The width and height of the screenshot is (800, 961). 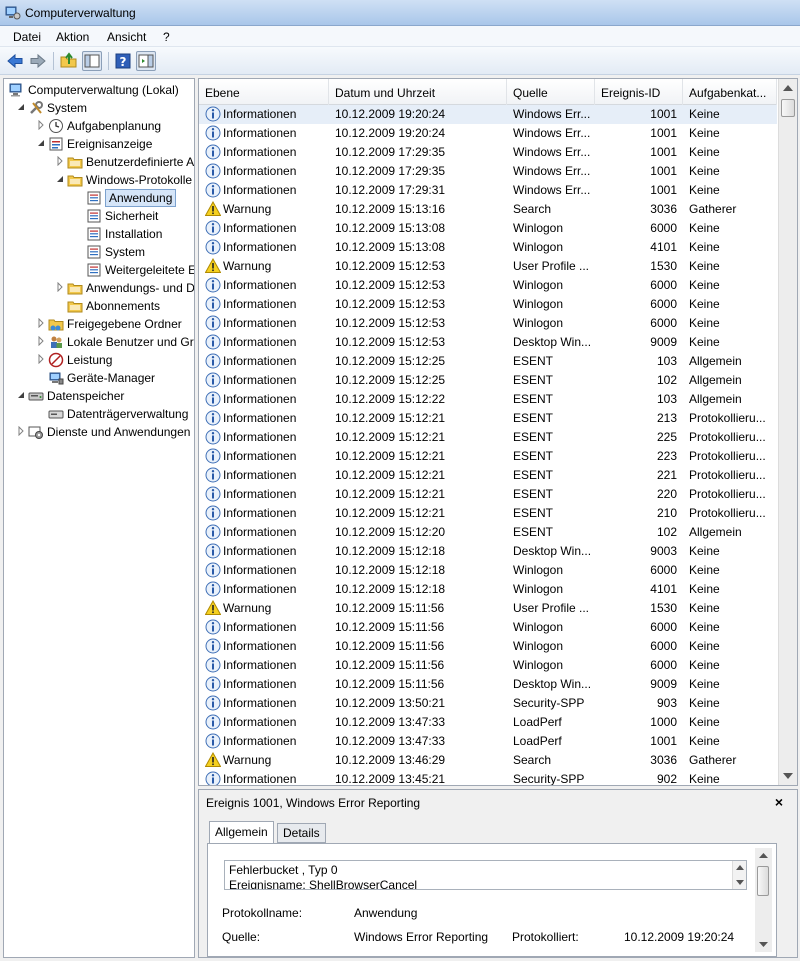 What do you see at coordinates (99, 126) in the screenshot?
I see `tree-item: Aufgabenplanung` at bounding box center [99, 126].